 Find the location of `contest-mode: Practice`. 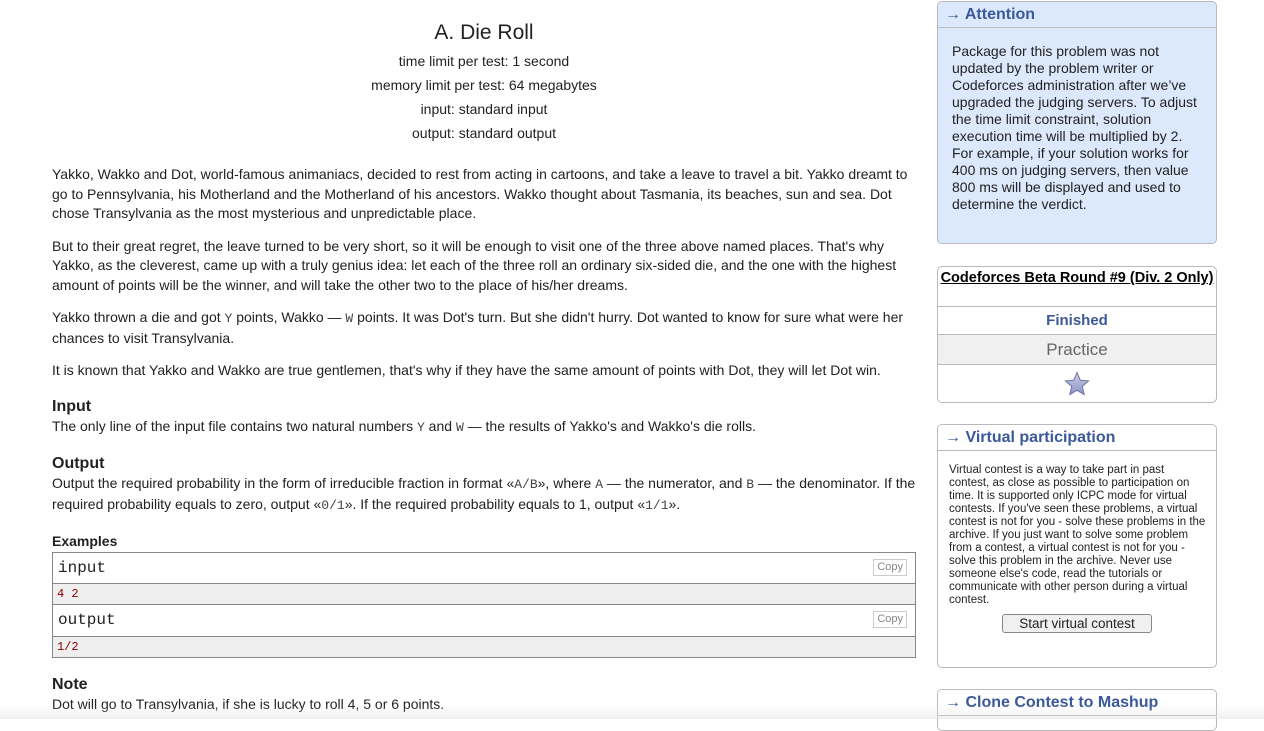

contest-mode: Practice is located at coordinates (1077, 350).